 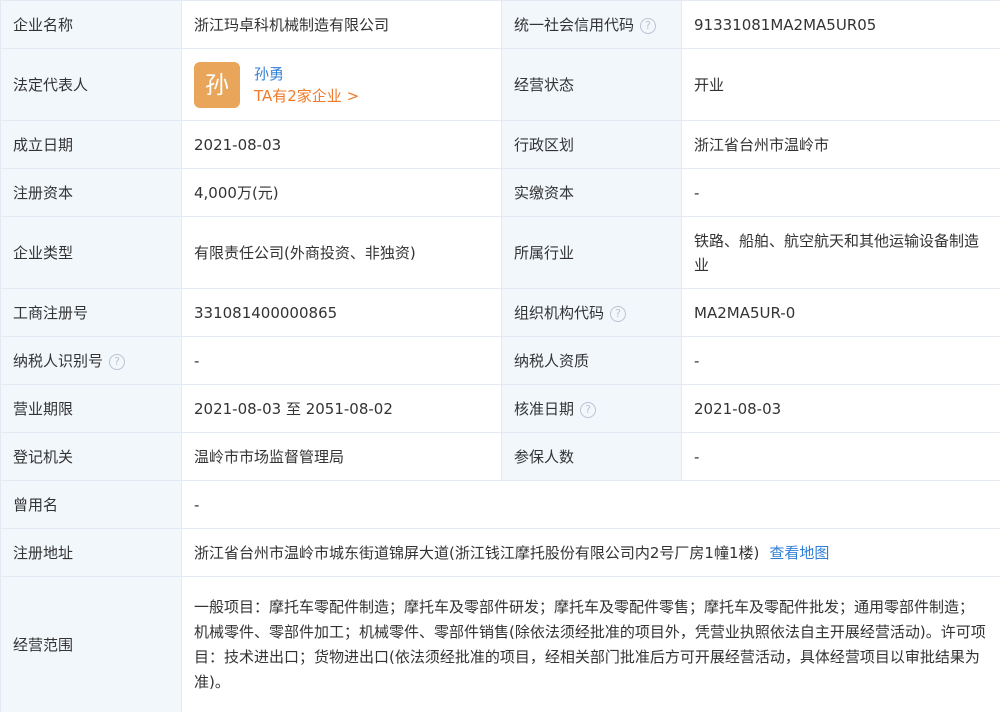 What do you see at coordinates (591, 456) in the screenshot?
I see `insured-label: 参保人数` at bounding box center [591, 456].